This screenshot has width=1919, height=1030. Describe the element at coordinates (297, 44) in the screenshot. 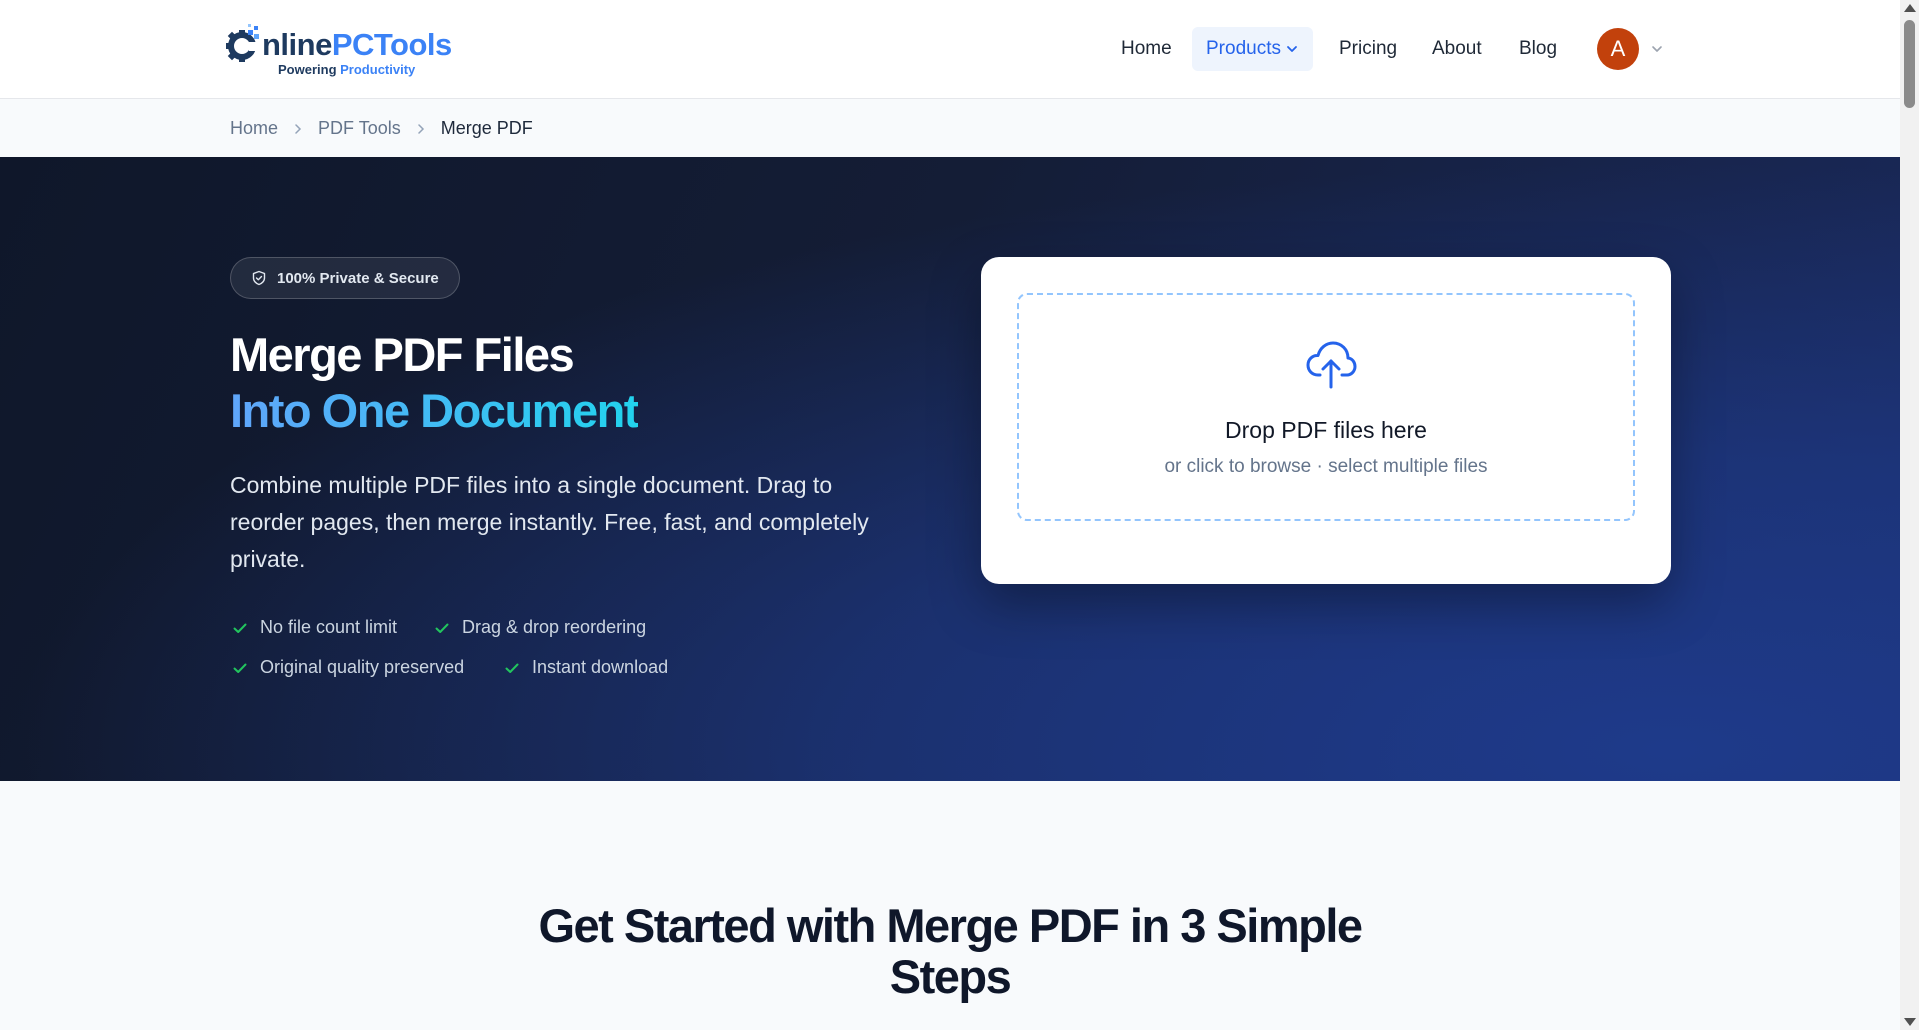

I see `logo-text-prefix: nline` at that location.